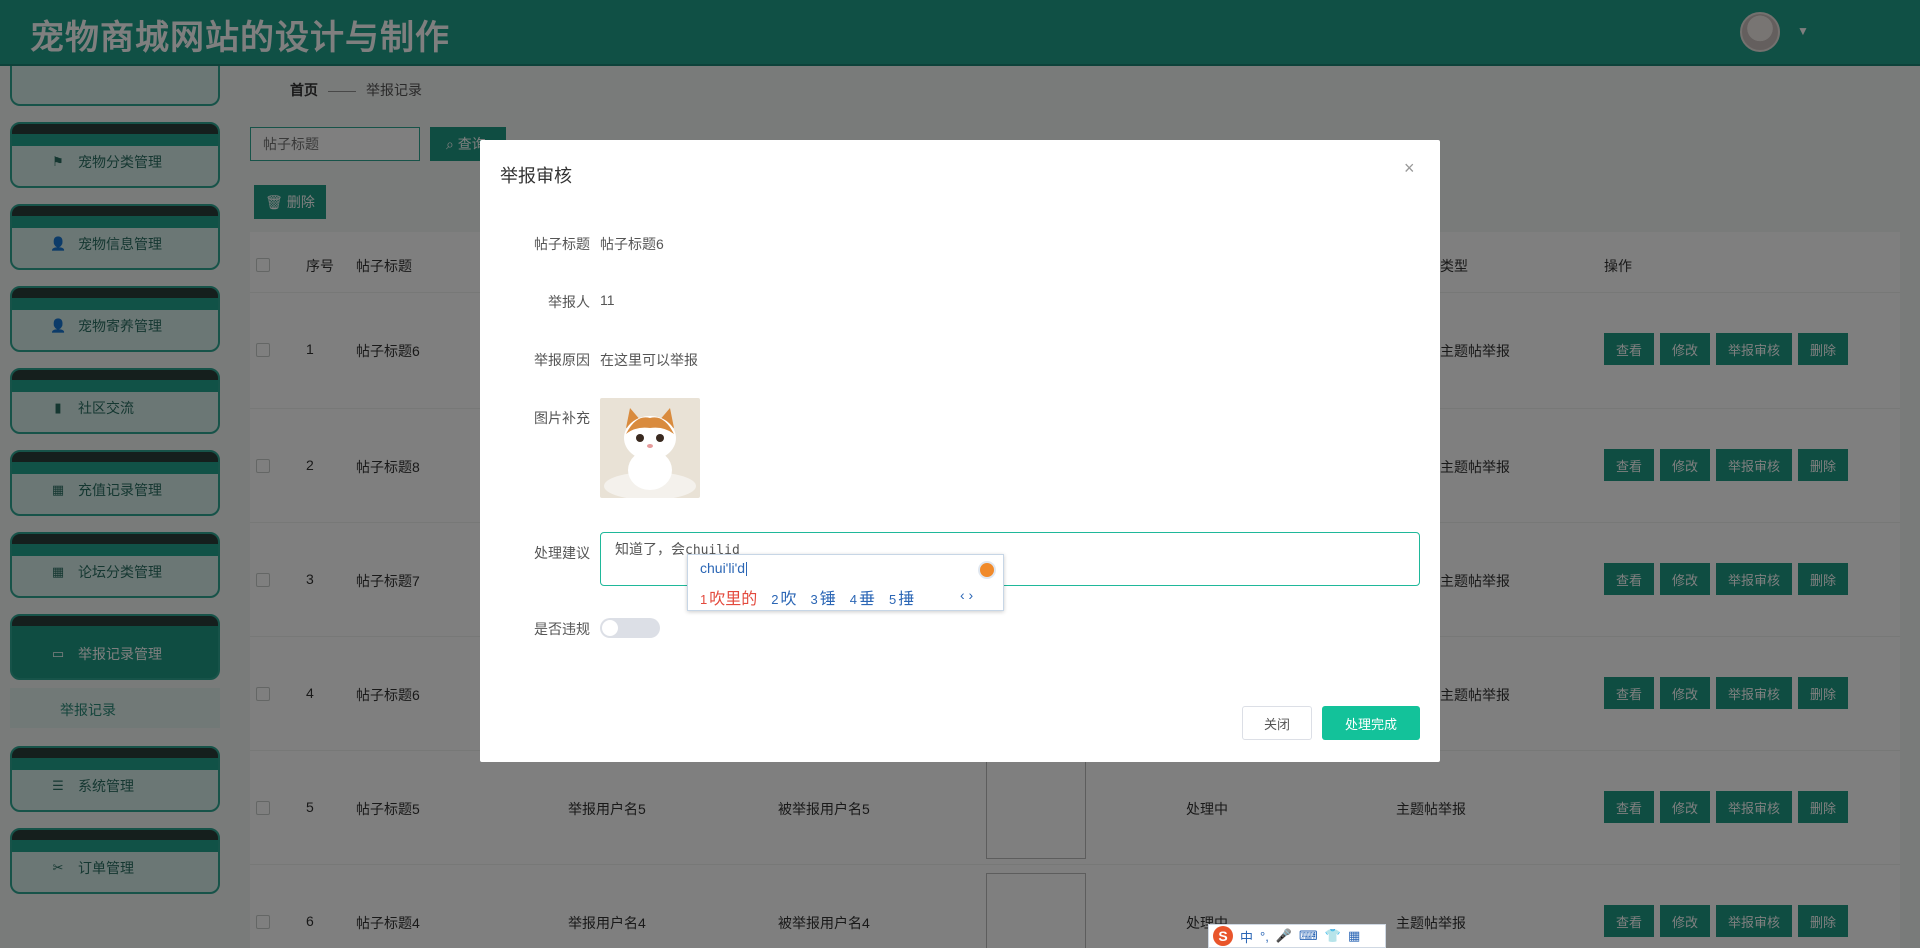  Describe the element at coordinates (630, 628) in the screenshot. I see `violation-toggle` at that location.